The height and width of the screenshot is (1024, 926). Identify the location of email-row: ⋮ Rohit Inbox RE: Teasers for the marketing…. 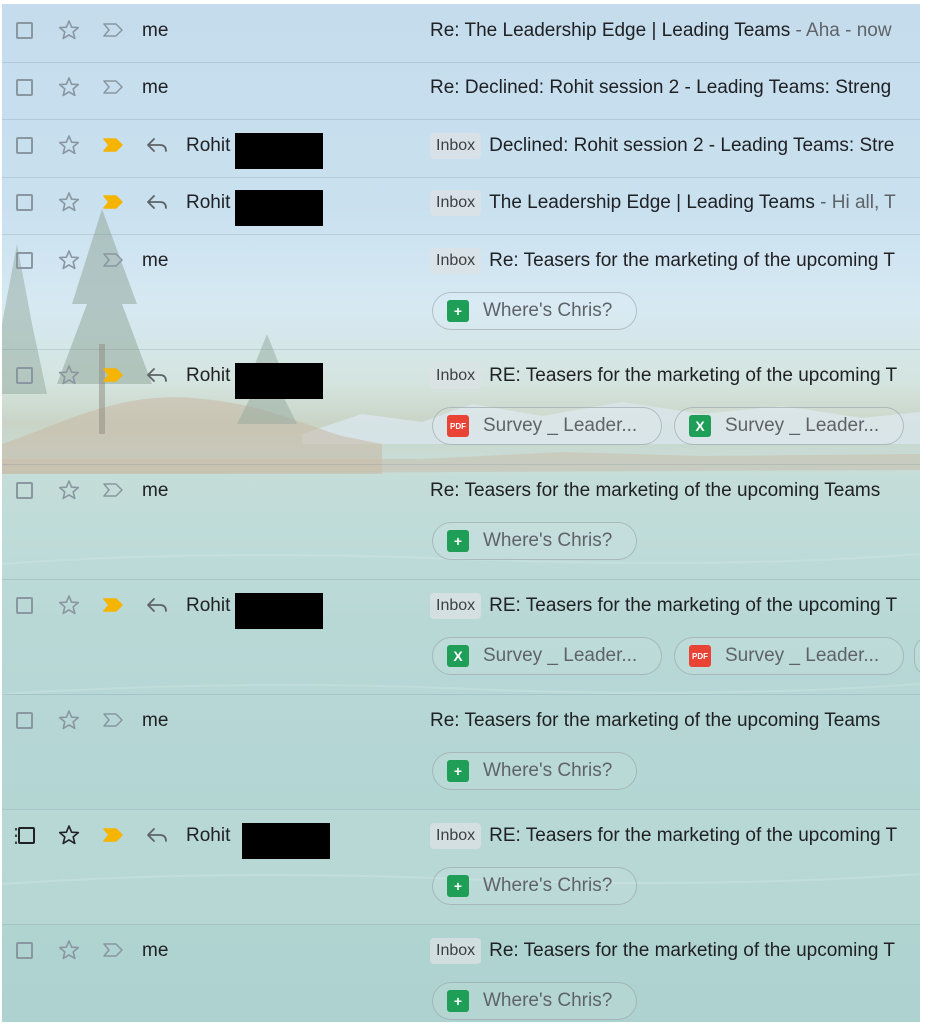
(461, 867).